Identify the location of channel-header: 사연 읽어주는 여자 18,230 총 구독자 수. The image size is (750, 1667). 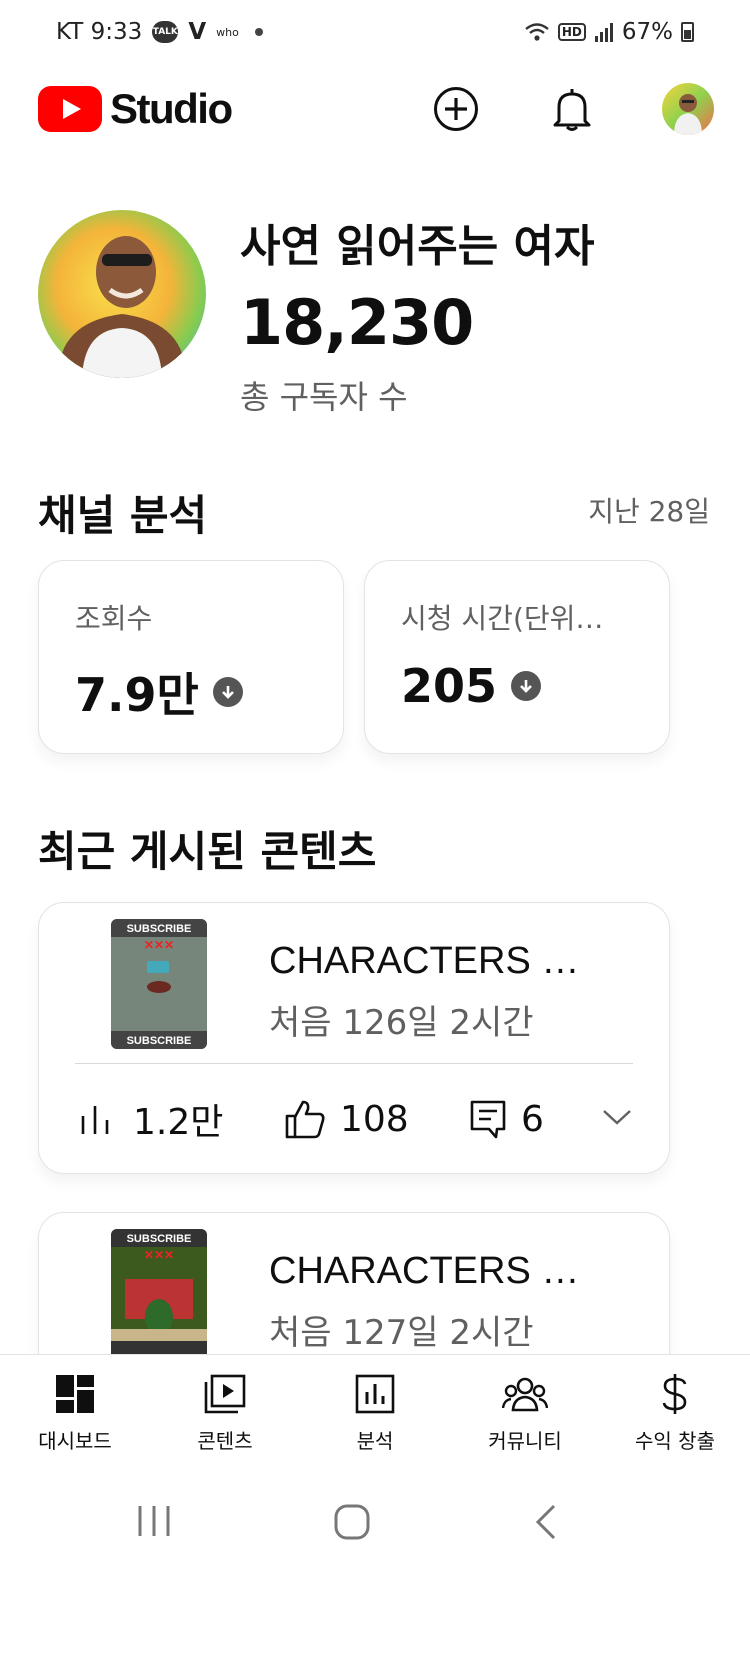
(375, 315).